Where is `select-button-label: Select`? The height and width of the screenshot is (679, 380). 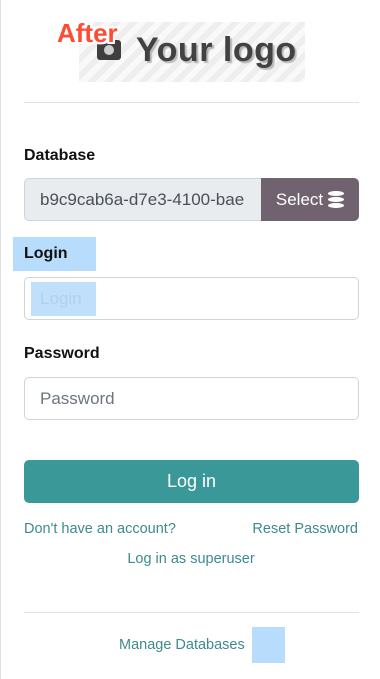
select-button-label: Select is located at coordinates (299, 199).